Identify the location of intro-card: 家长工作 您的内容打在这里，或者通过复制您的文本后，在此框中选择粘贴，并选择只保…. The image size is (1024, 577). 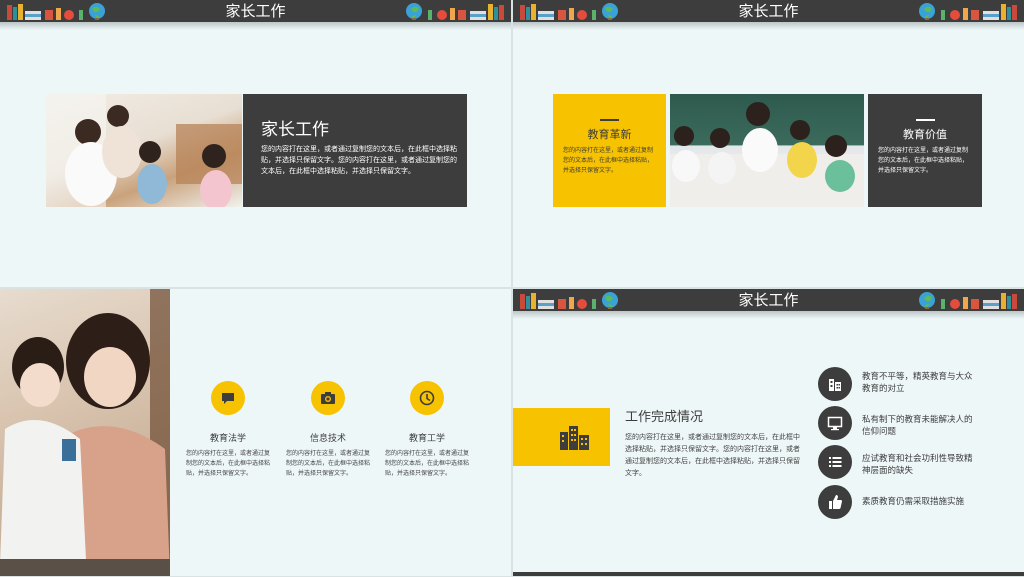
(355, 150).